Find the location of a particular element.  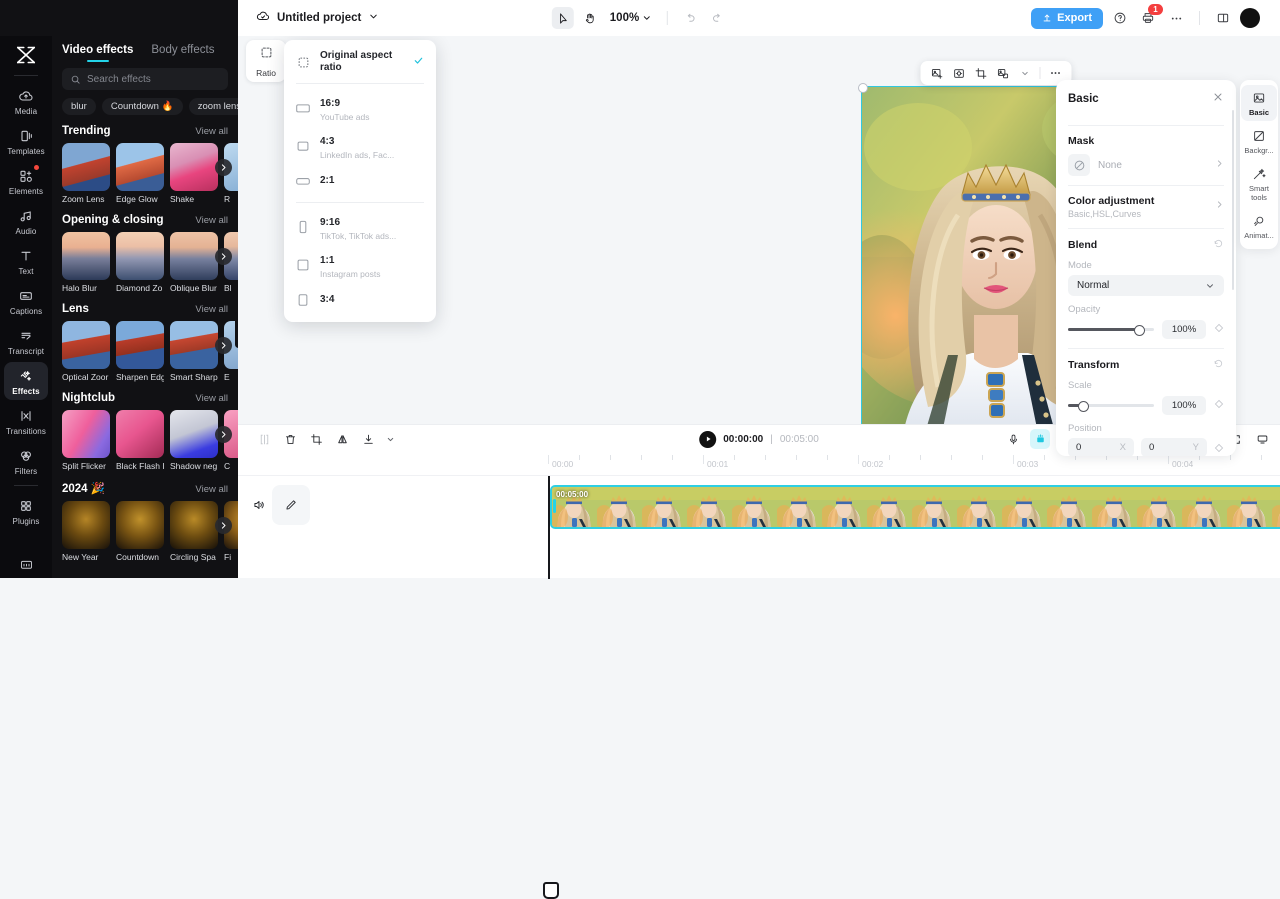

effect-card: Split Flicker is located at coordinates (86, 440).